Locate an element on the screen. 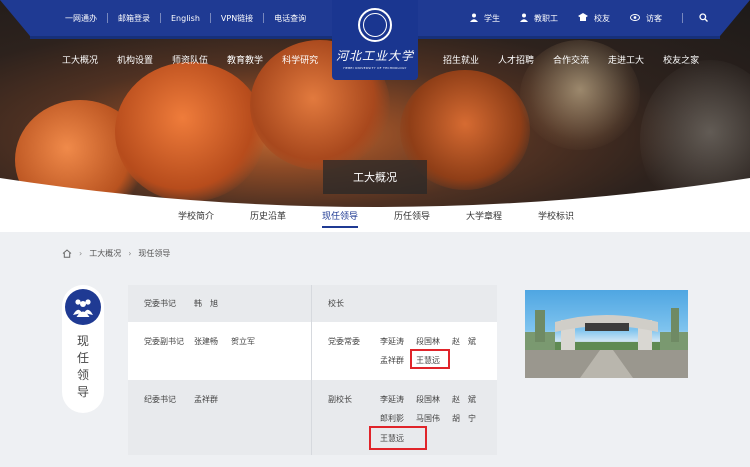 The height and width of the screenshot is (467, 750). university-logo: 河北工业大学 HEBEI UNIVERSITY OF TECHNOLOGY is located at coordinates (375, 40).